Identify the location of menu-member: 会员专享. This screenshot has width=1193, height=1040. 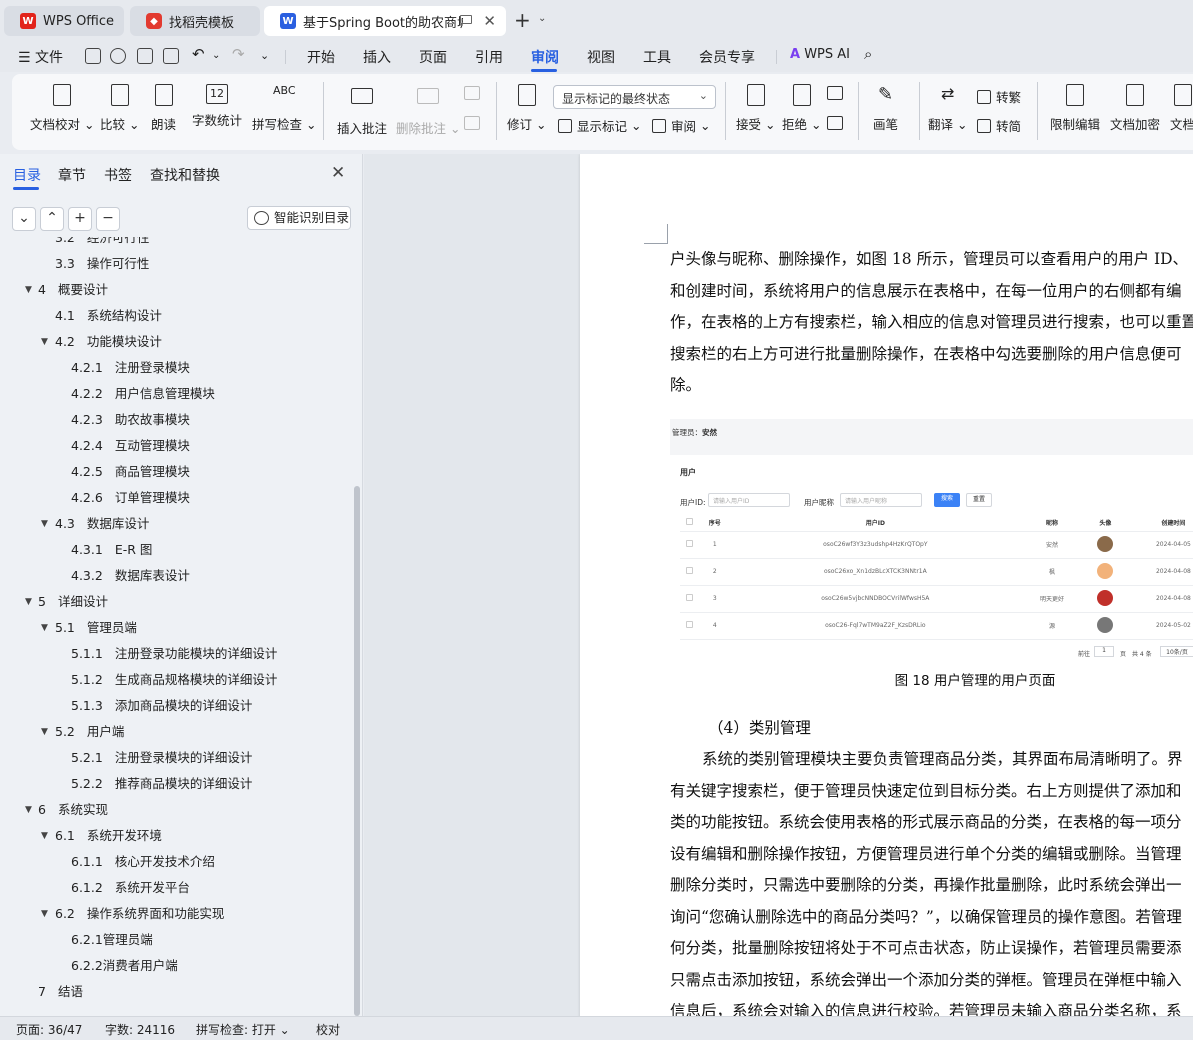
(727, 57).